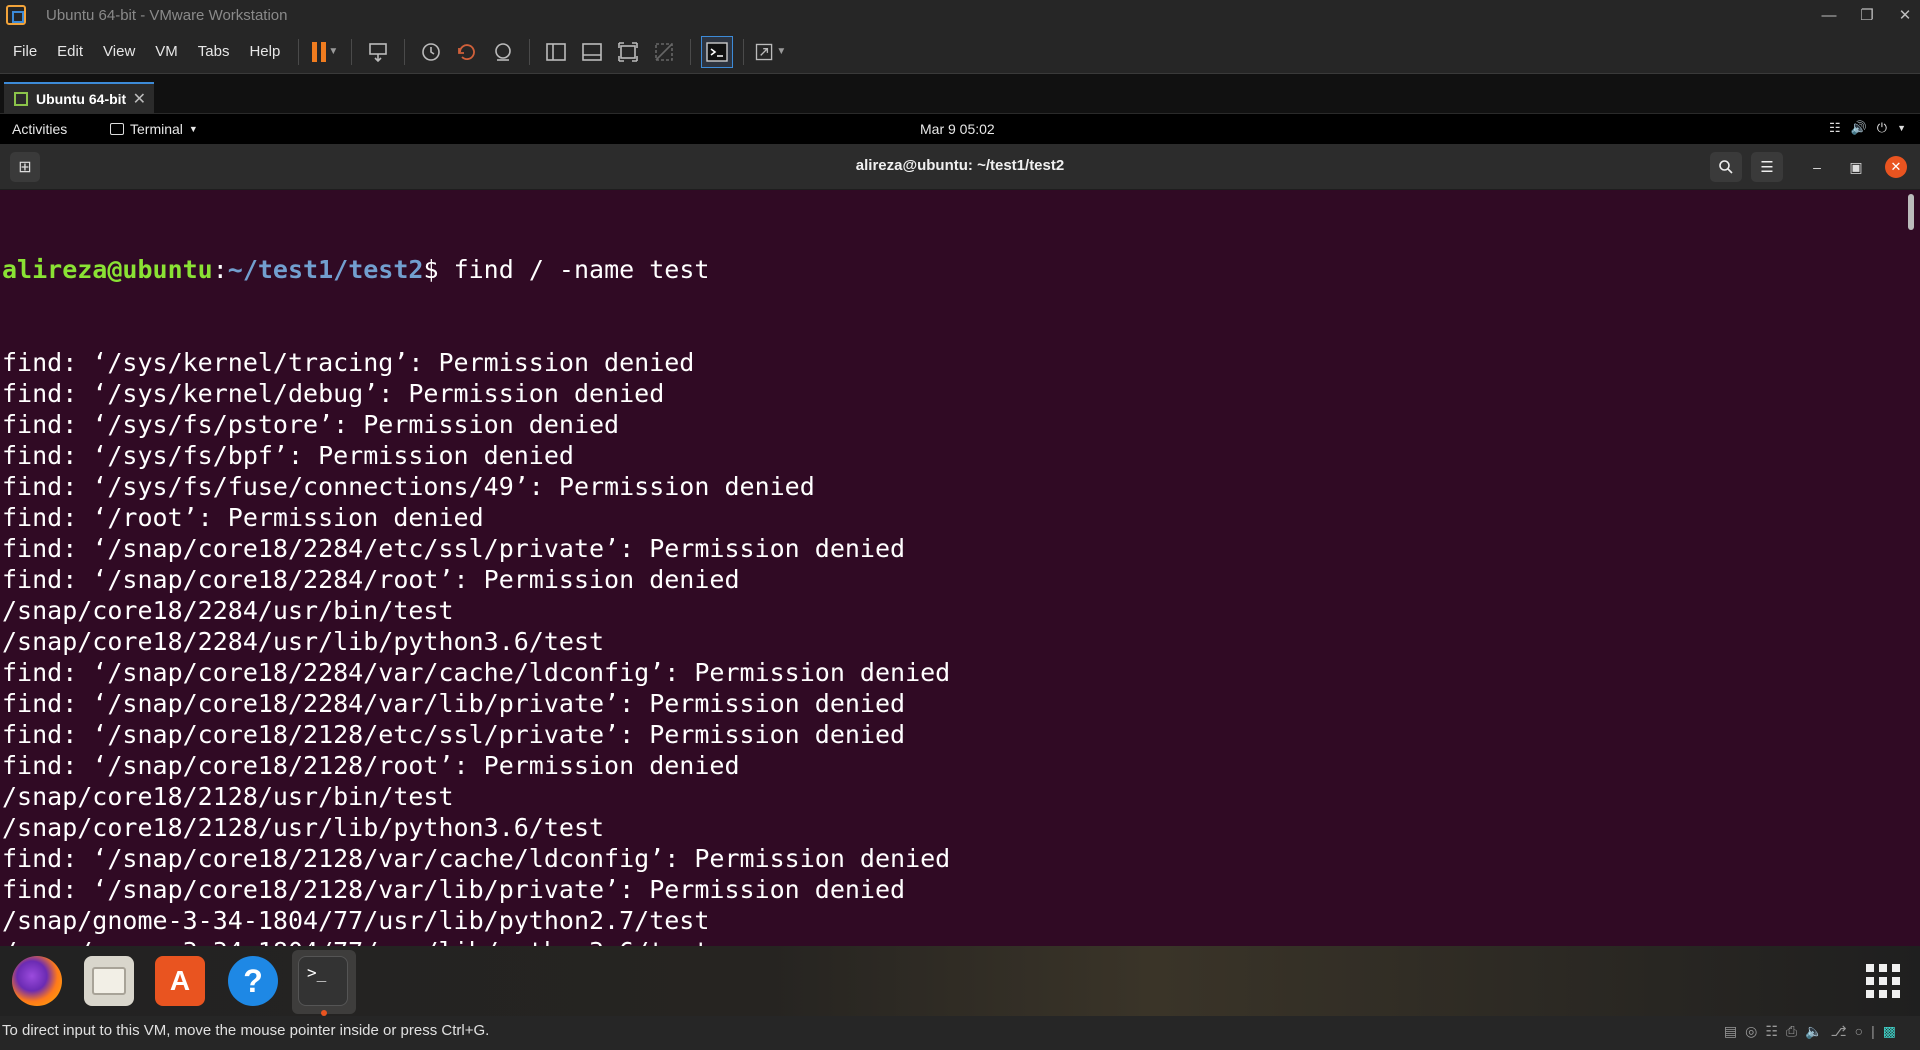 The image size is (1920, 1050). Describe the element at coordinates (438, 269) in the screenshot. I see `prompt-end: $` at that location.